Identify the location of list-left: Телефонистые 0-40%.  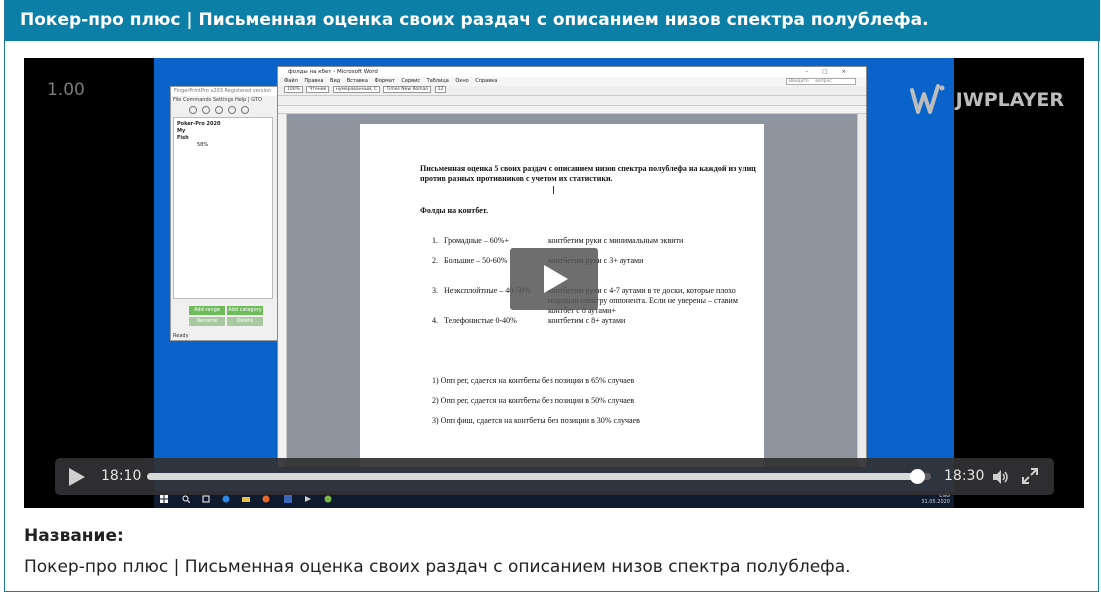
(480, 320).